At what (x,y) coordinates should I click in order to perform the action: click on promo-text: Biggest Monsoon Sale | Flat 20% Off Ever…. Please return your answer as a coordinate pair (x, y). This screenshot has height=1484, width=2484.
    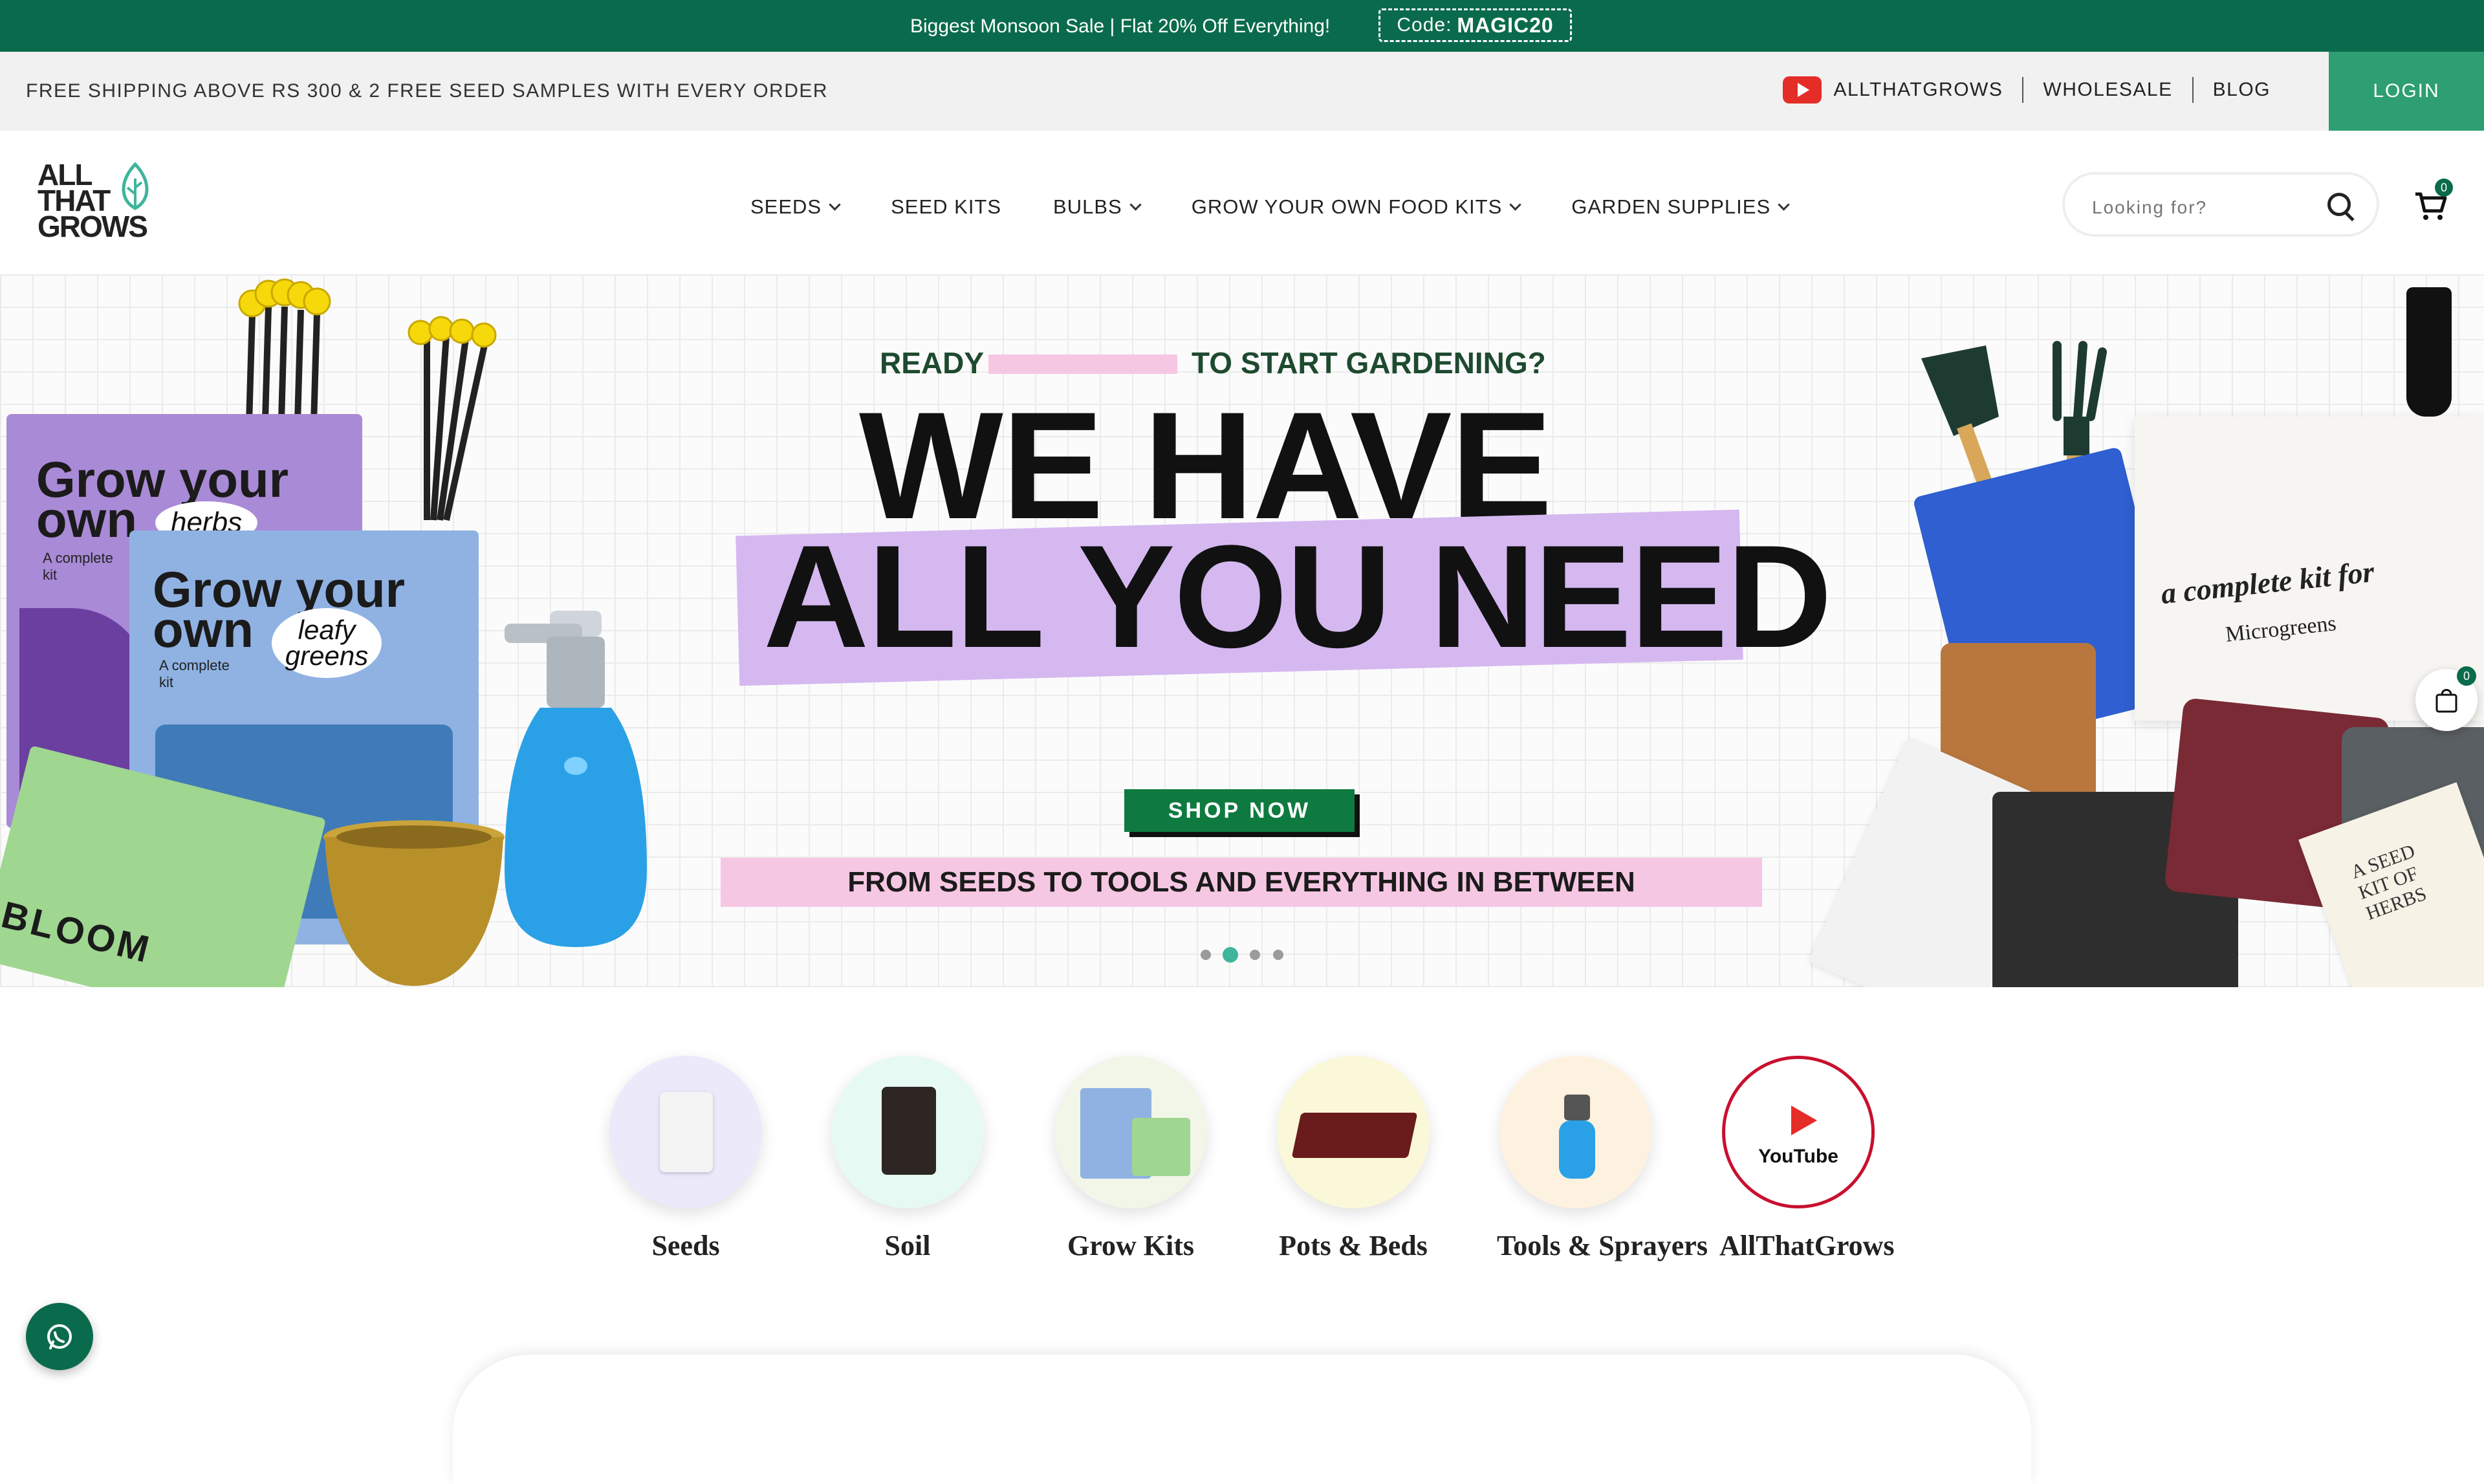
    Looking at the image, I should click on (1120, 26).